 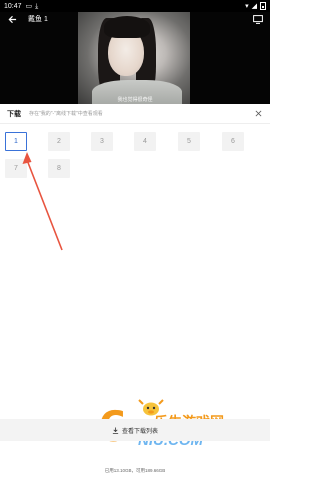 What do you see at coordinates (135, 114) in the screenshot?
I see `download-panel-header: 下载 存在"我的"-"离线下载"中查看观看` at bounding box center [135, 114].